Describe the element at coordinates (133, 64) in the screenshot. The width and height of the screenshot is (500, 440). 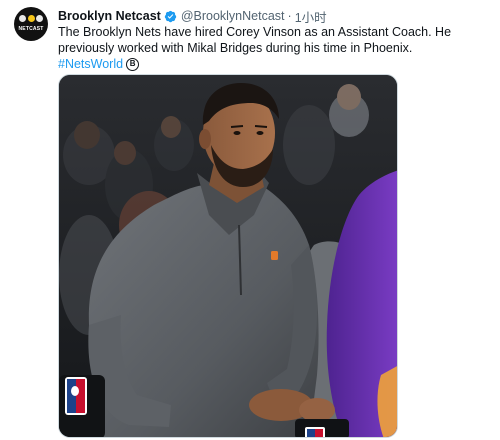
I see `nets-emoji-icon: B` at that location.